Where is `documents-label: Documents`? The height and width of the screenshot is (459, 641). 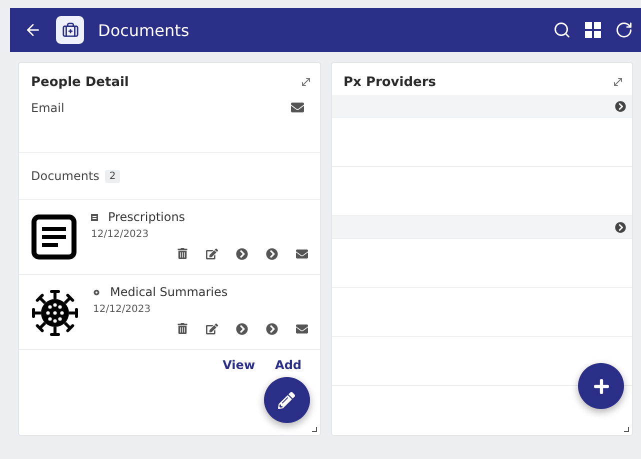
documents-label: Documents is located at coordinates (65, 176).